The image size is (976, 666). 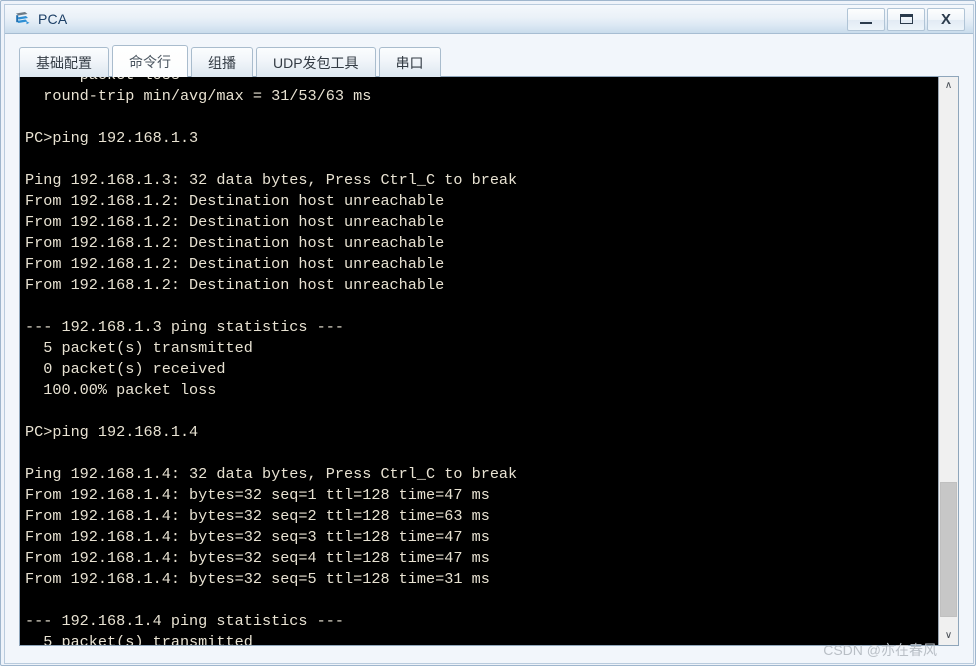 What do you see at coordinates (184, 327) in the screenshot?
I see `terminal-line: --- 192.168.1.3 ping statistics ---` at bounding box center [184, 327].